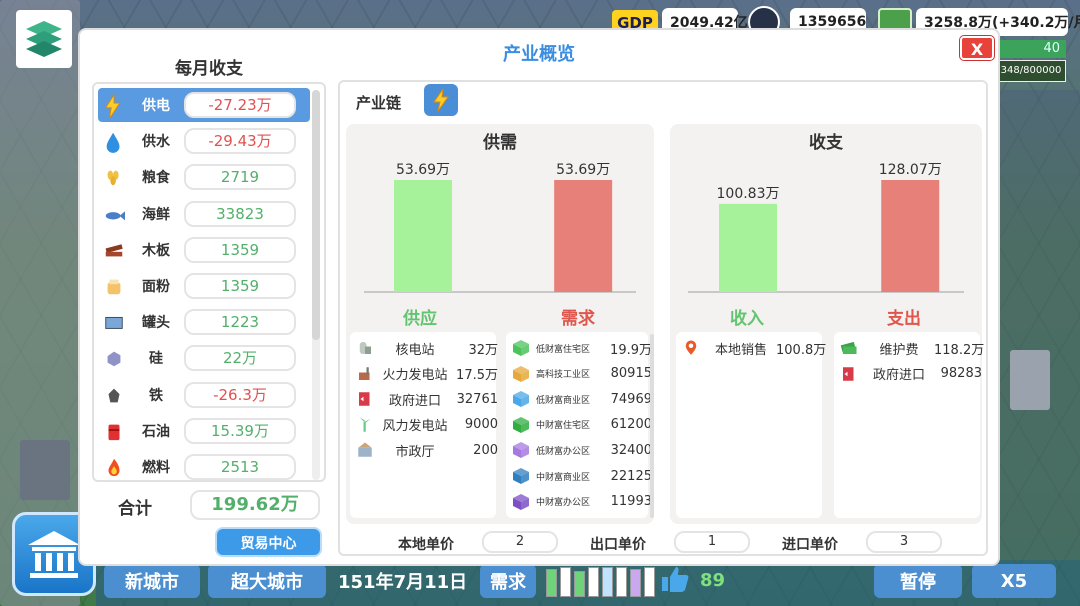  What do you see at coordinates (415, 452) in the screenshot?
I see `item-name: 市政厅` at bounding box center [415, 452].